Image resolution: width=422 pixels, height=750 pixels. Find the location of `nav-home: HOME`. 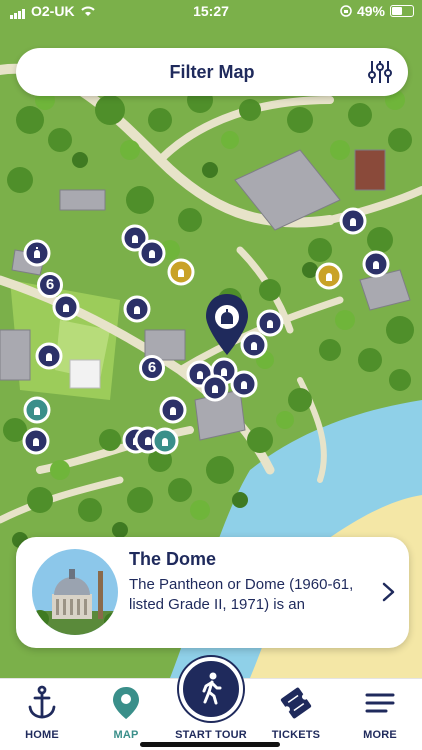

nav-home: HOME is located at coordinates (42, 714).